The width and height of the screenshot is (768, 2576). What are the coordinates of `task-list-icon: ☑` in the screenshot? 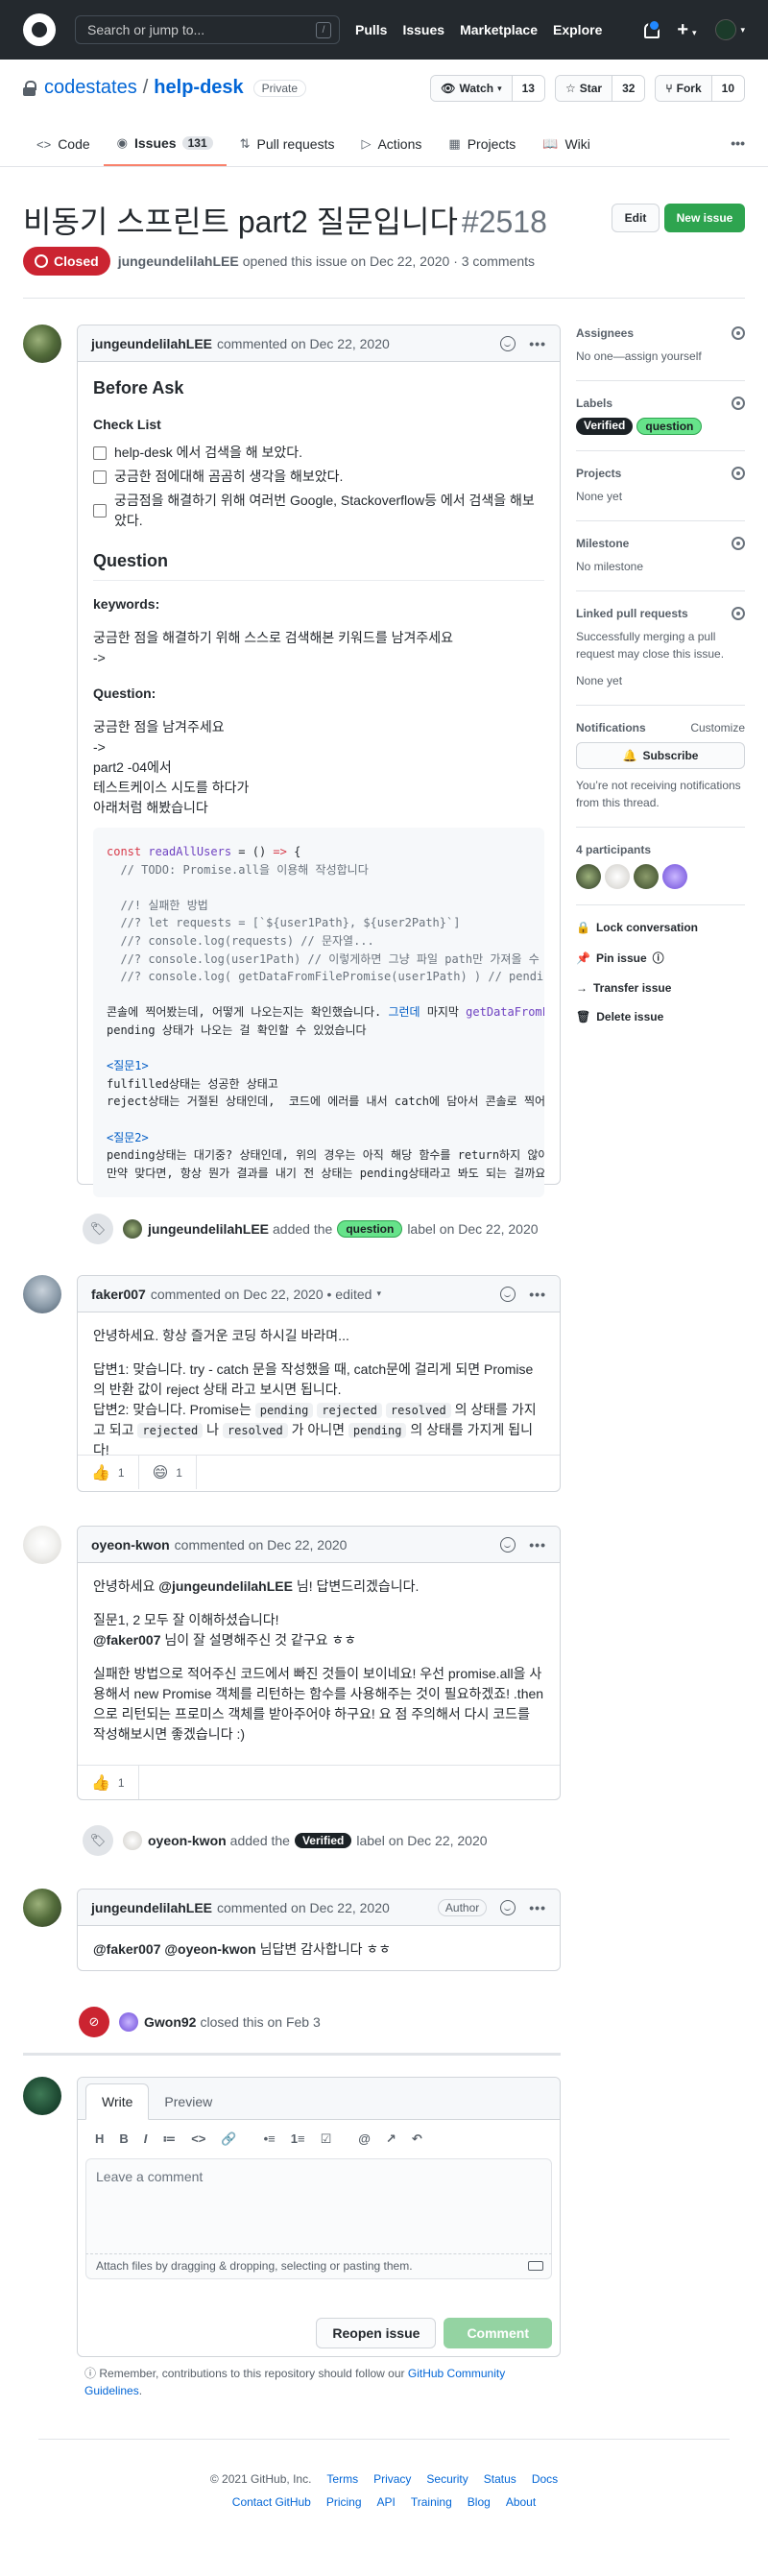 It's located at (326, 2139).